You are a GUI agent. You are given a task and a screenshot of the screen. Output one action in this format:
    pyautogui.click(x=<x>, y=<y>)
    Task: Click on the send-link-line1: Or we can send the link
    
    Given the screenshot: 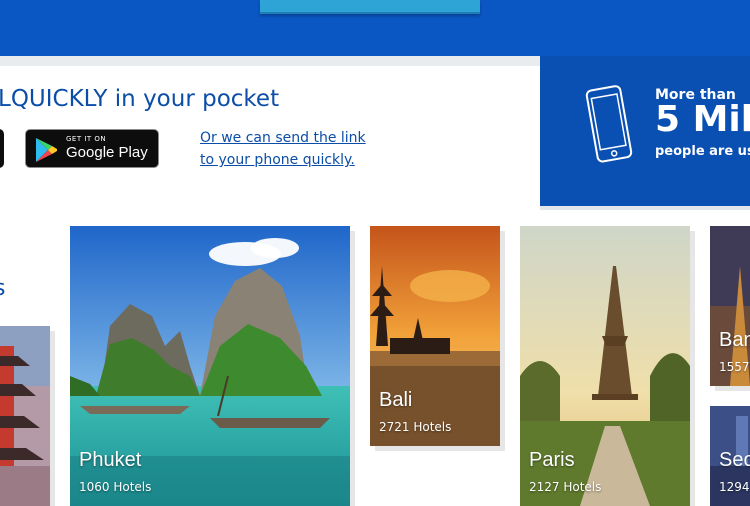 What is the action you would take?
    pyautogui.click(x=283, y=138)
    